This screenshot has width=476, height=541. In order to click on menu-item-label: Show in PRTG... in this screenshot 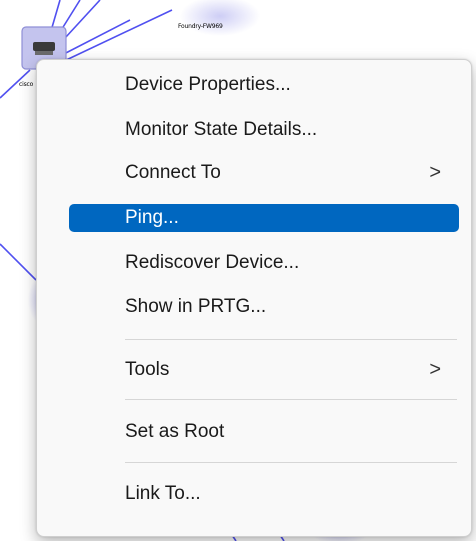, I will do `click(196, 306)`.